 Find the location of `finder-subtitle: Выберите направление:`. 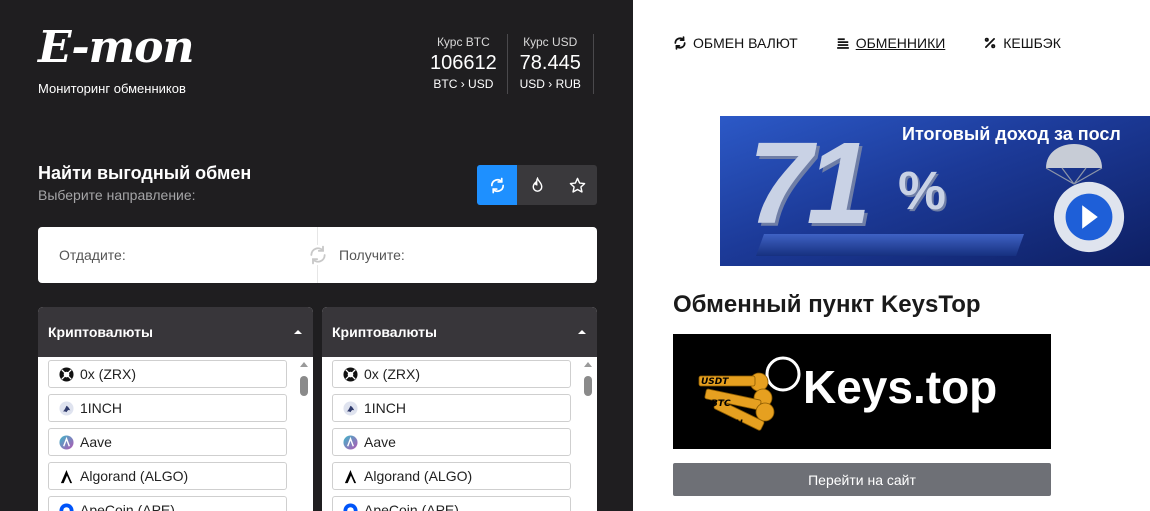

finder-subtitle: Выберите направление: is located at coordinates (117, 195).